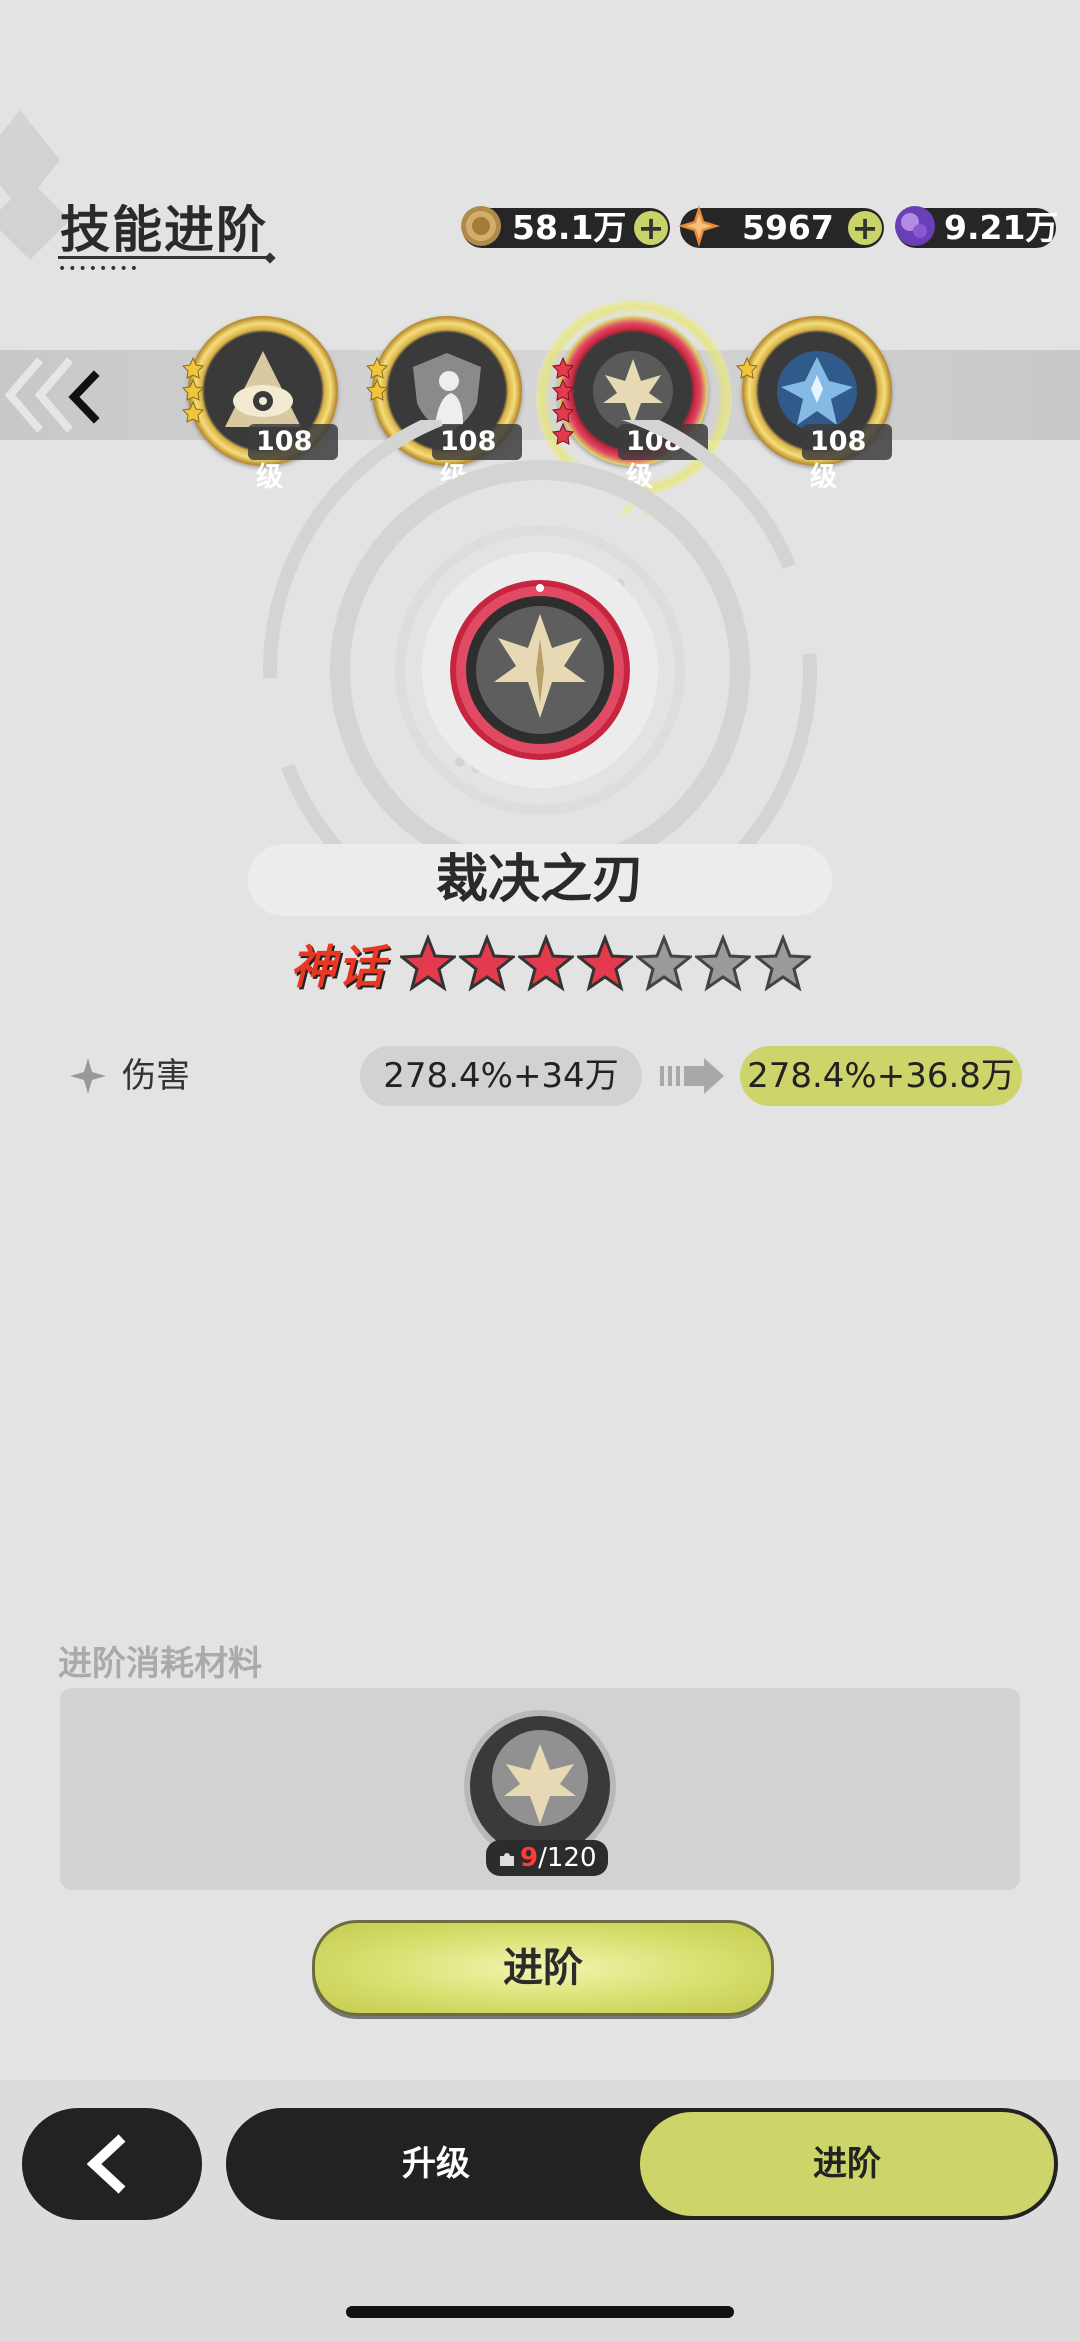 This screenshot has height=2341, width=1080. I want to click on back-button, so click(112, 2164).